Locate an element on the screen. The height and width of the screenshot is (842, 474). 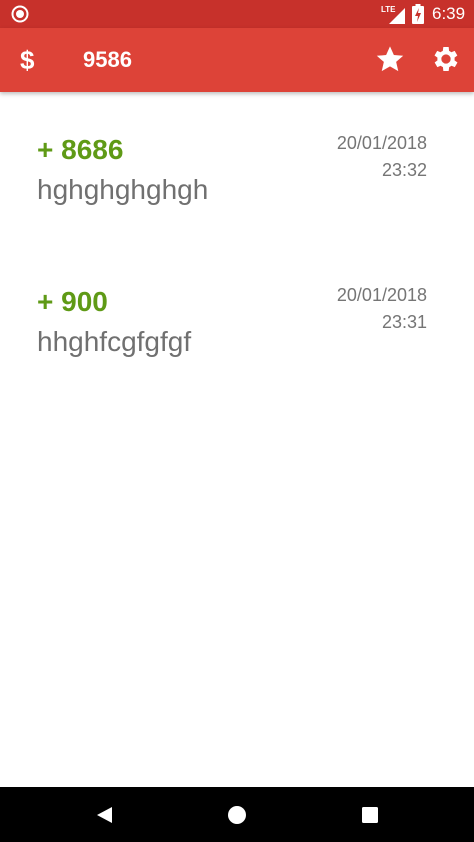
lte-signal-icon: LTE is located at coordinates (393, 14).